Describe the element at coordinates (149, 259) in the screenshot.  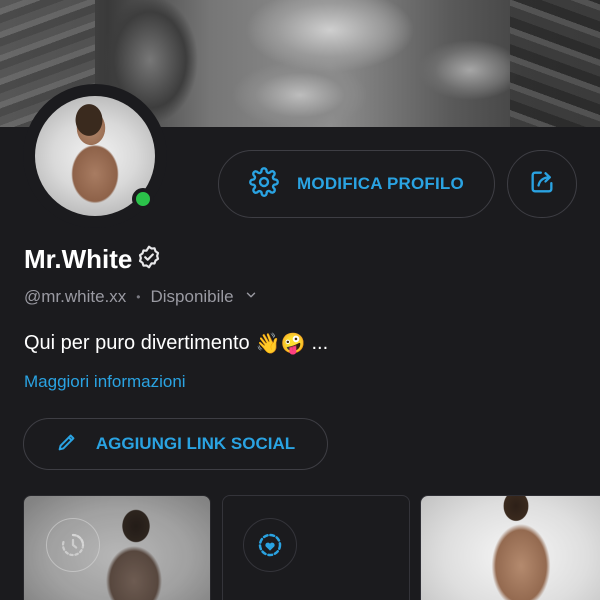
I see `verified-icon` at that location.